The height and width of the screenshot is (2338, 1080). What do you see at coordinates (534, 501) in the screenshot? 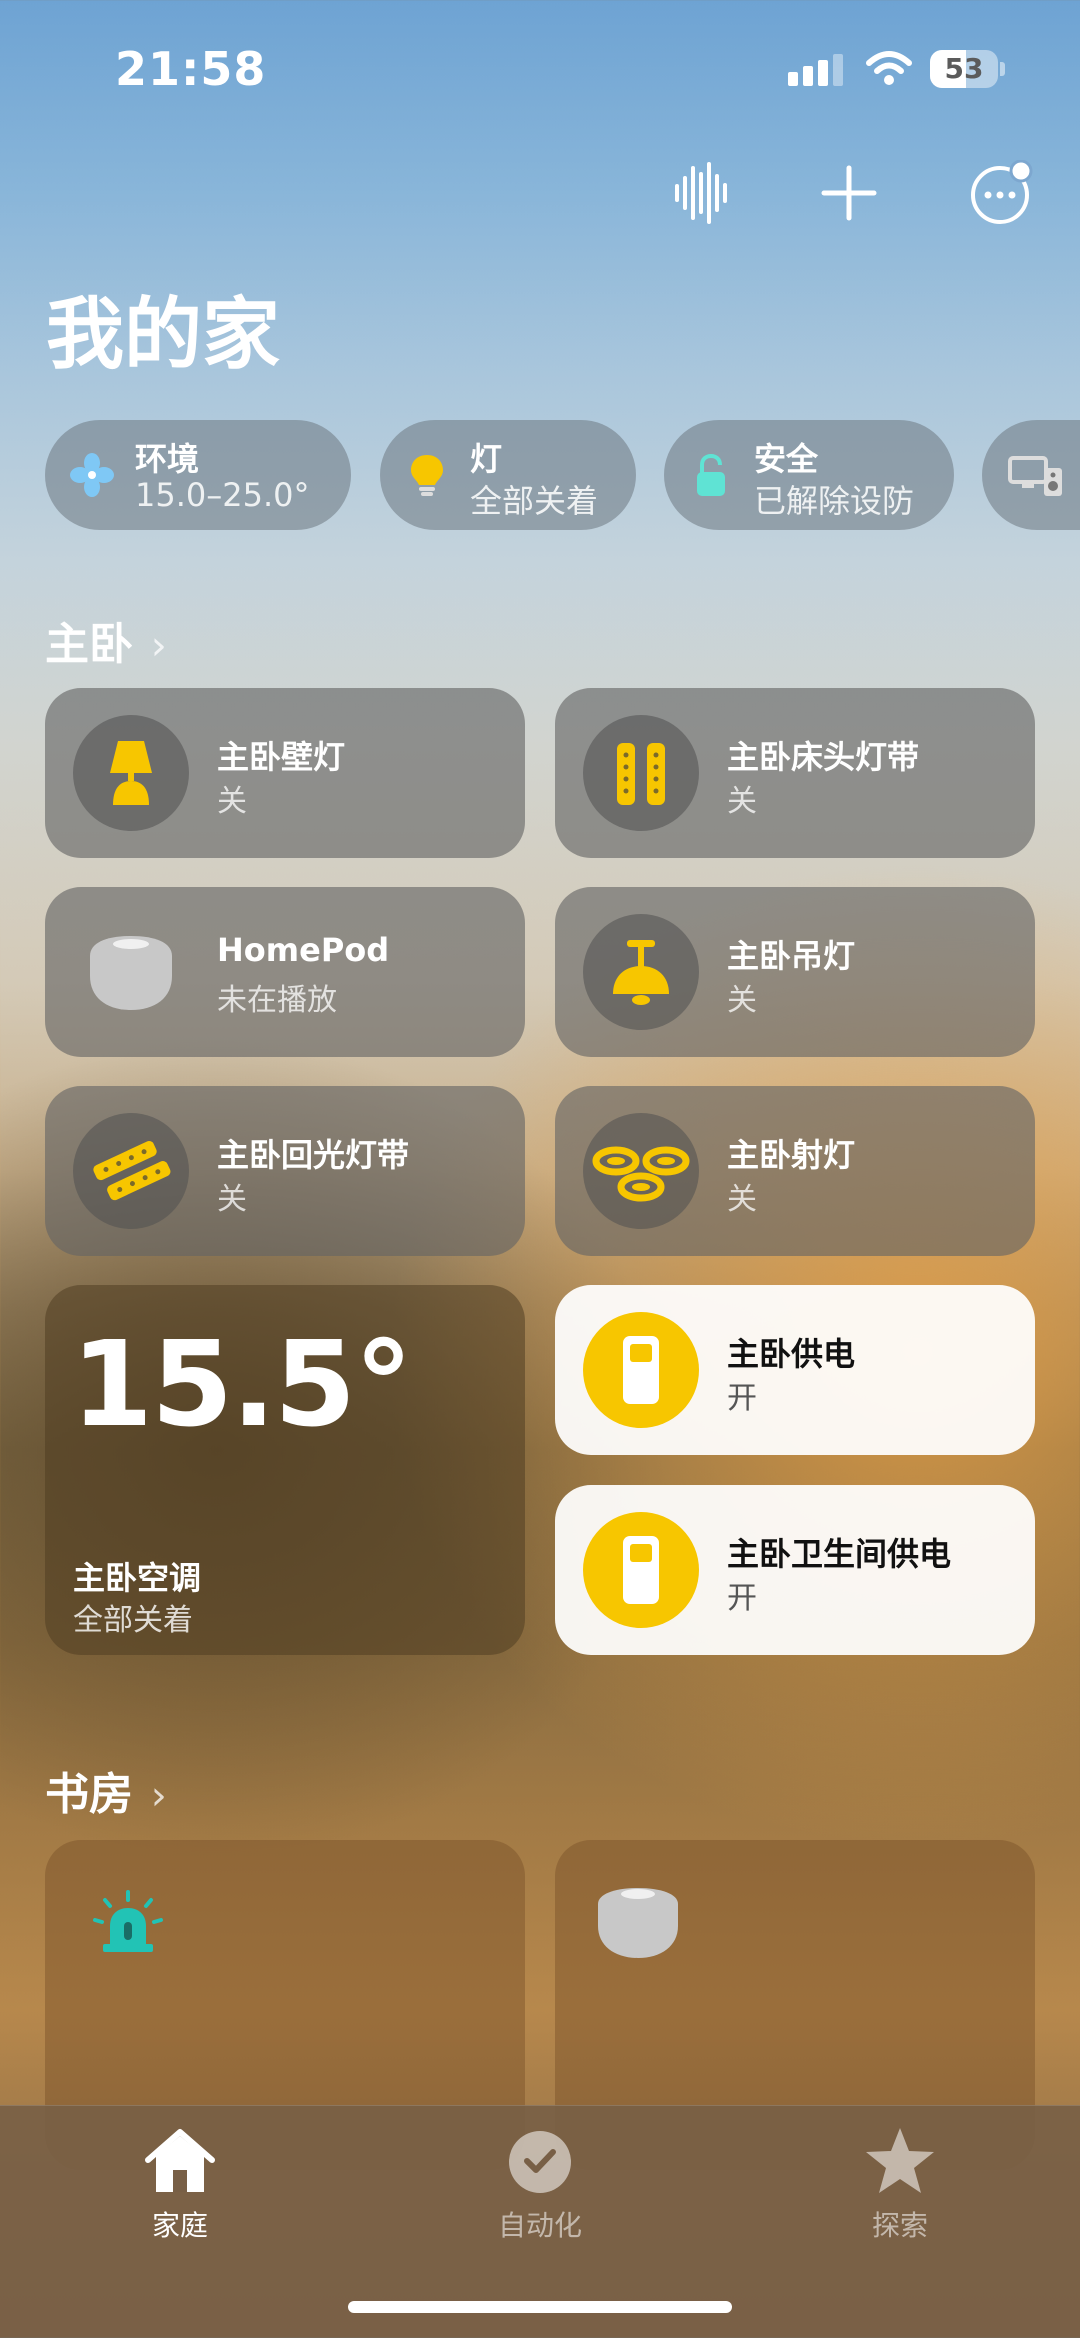
I see `pill-subtitle: 全部关着` at bounding box center [534, 501].